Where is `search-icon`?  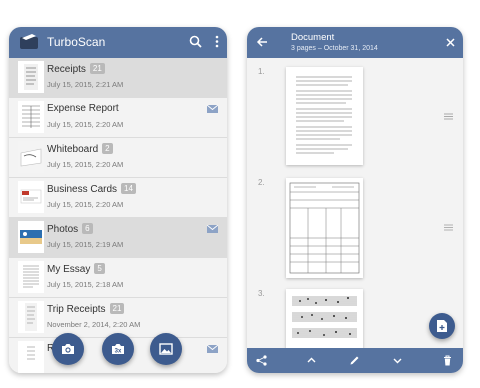
search-icon is located at coordinates (195, 41).